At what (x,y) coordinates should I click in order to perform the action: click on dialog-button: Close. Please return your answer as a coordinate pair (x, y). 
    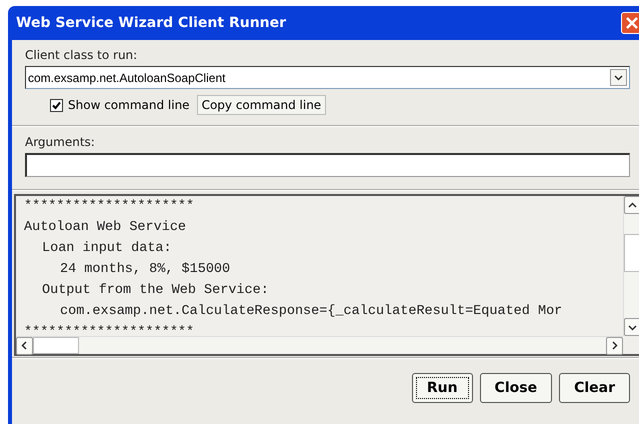
    Looking at the image, I should click on (516, 388).